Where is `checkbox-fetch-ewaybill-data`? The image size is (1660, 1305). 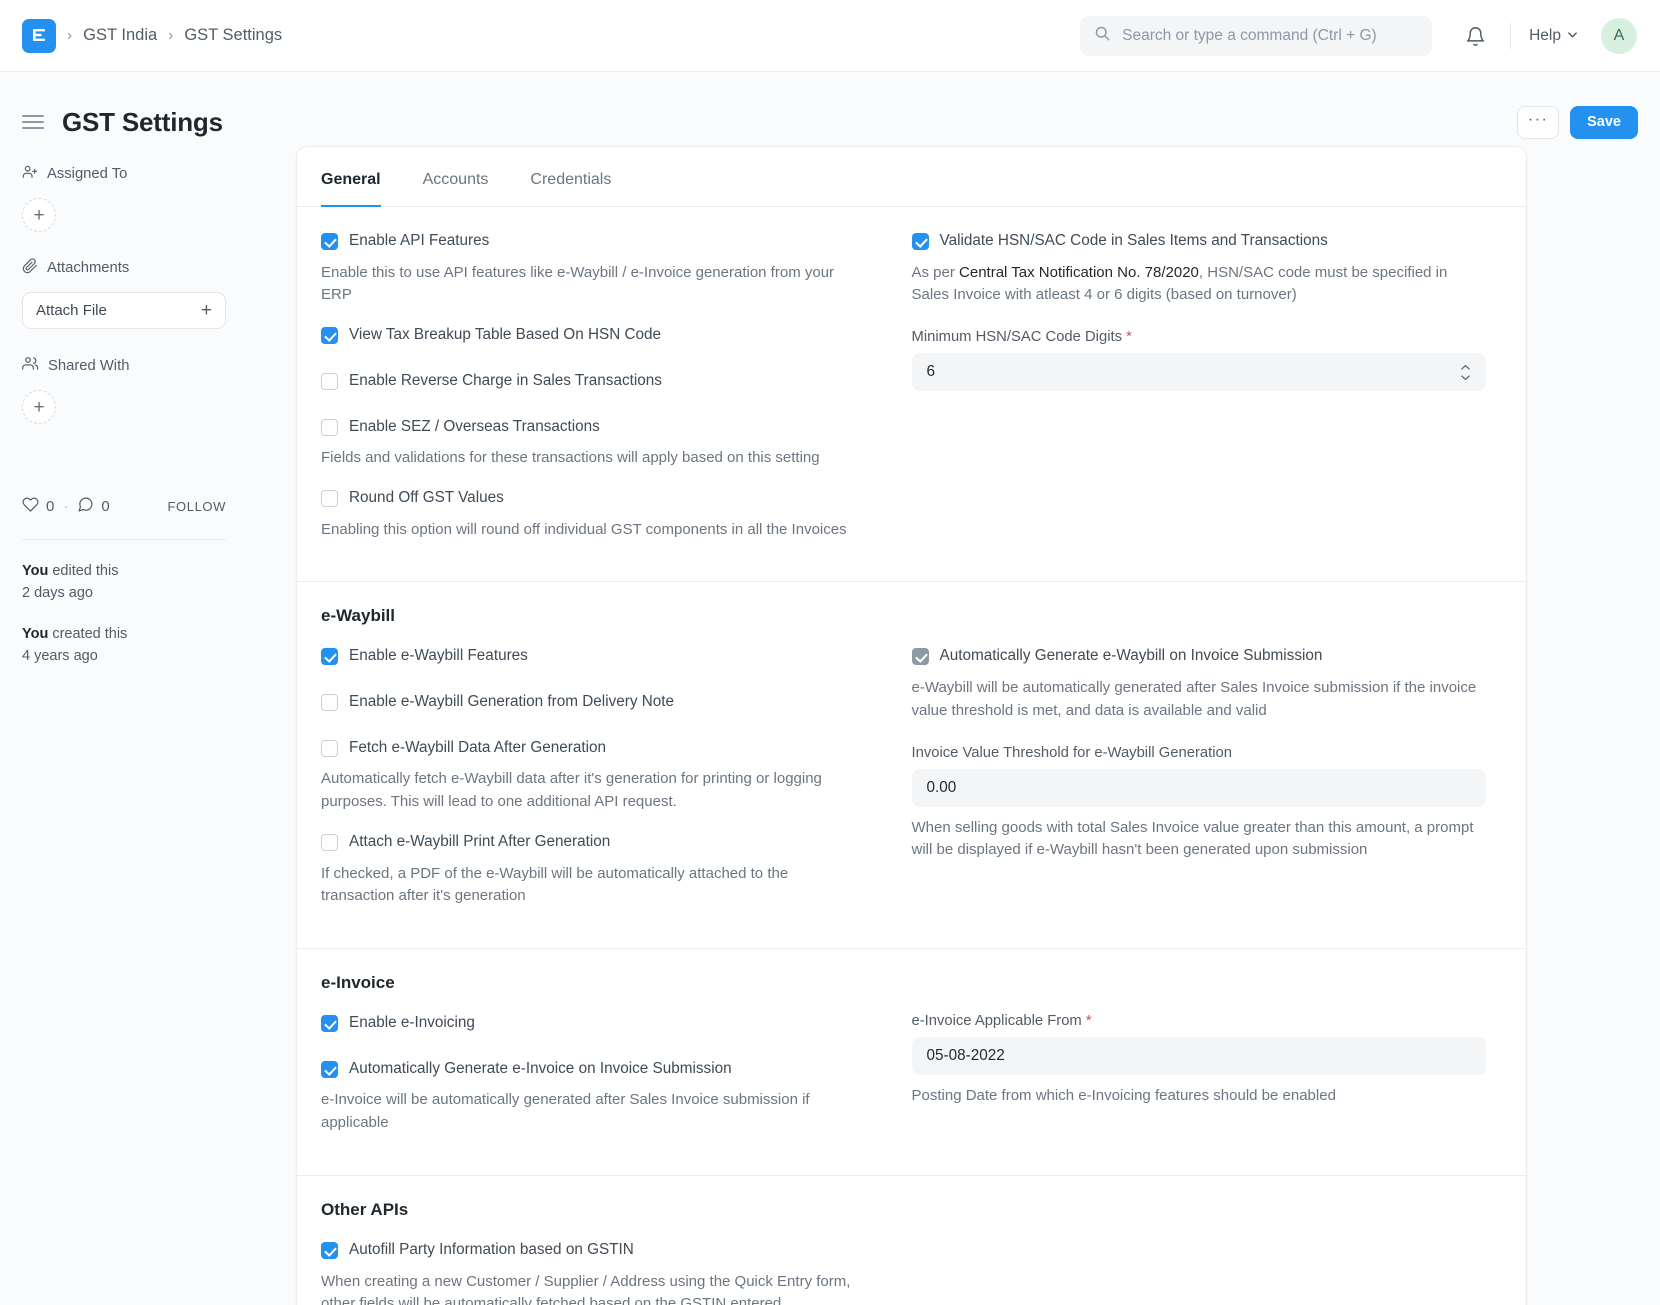 checkbox-fetch-ewaybill-data is located at coordinates (329, 748).